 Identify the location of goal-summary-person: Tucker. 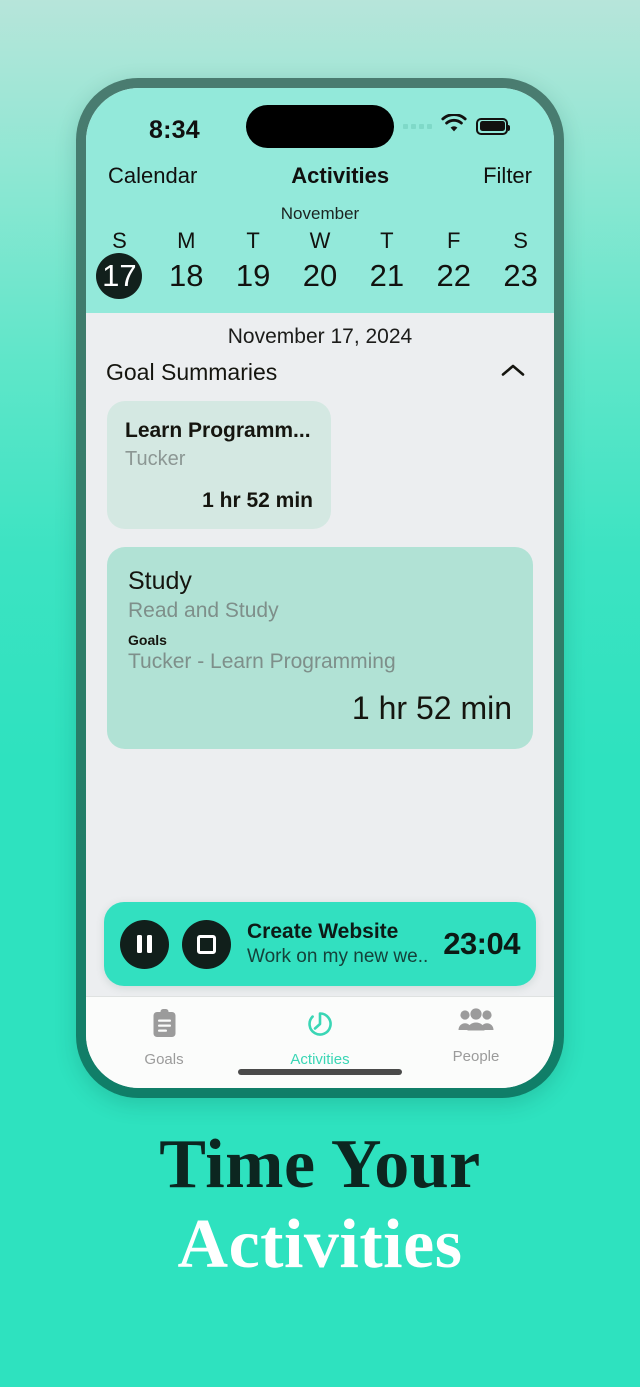
(155, 459).